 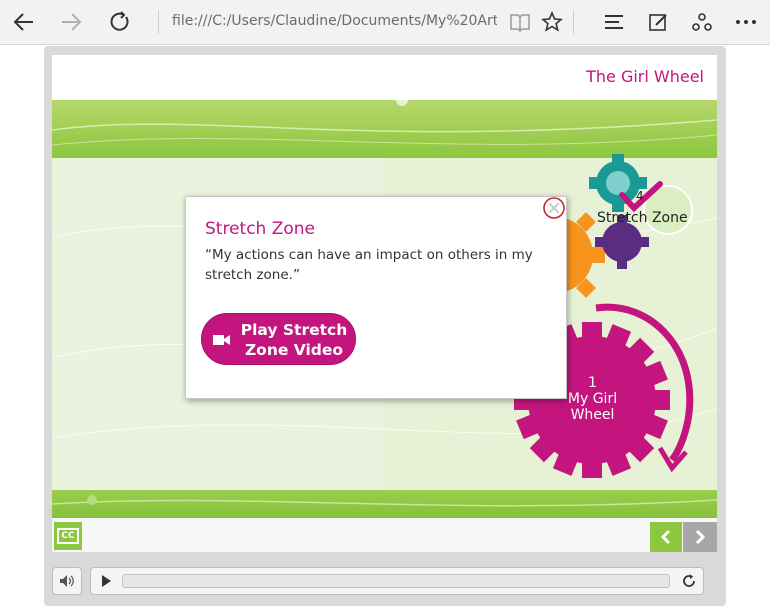 I want to click on close-icon, so click(x=554, y=208).